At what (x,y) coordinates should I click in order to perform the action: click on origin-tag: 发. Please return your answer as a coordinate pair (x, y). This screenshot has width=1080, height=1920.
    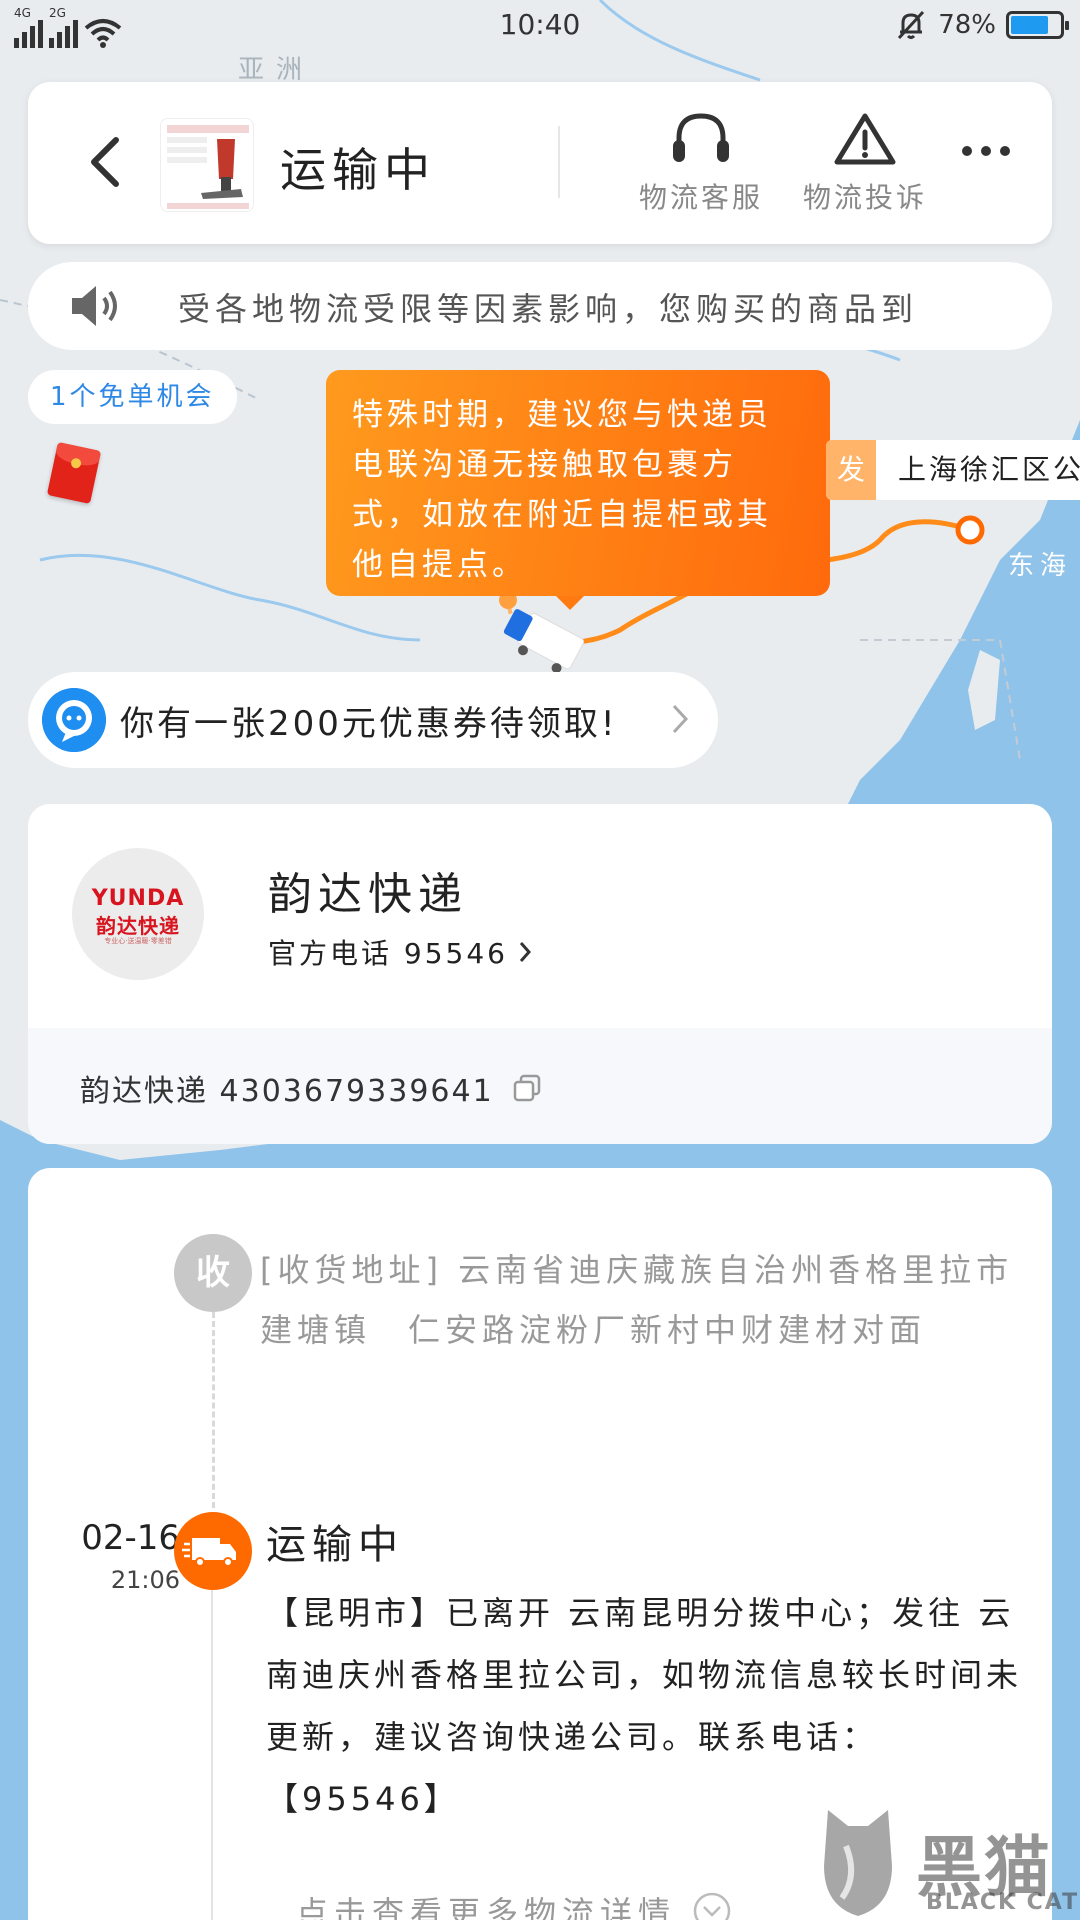
    Looking at the image, I should click on (851, 470).